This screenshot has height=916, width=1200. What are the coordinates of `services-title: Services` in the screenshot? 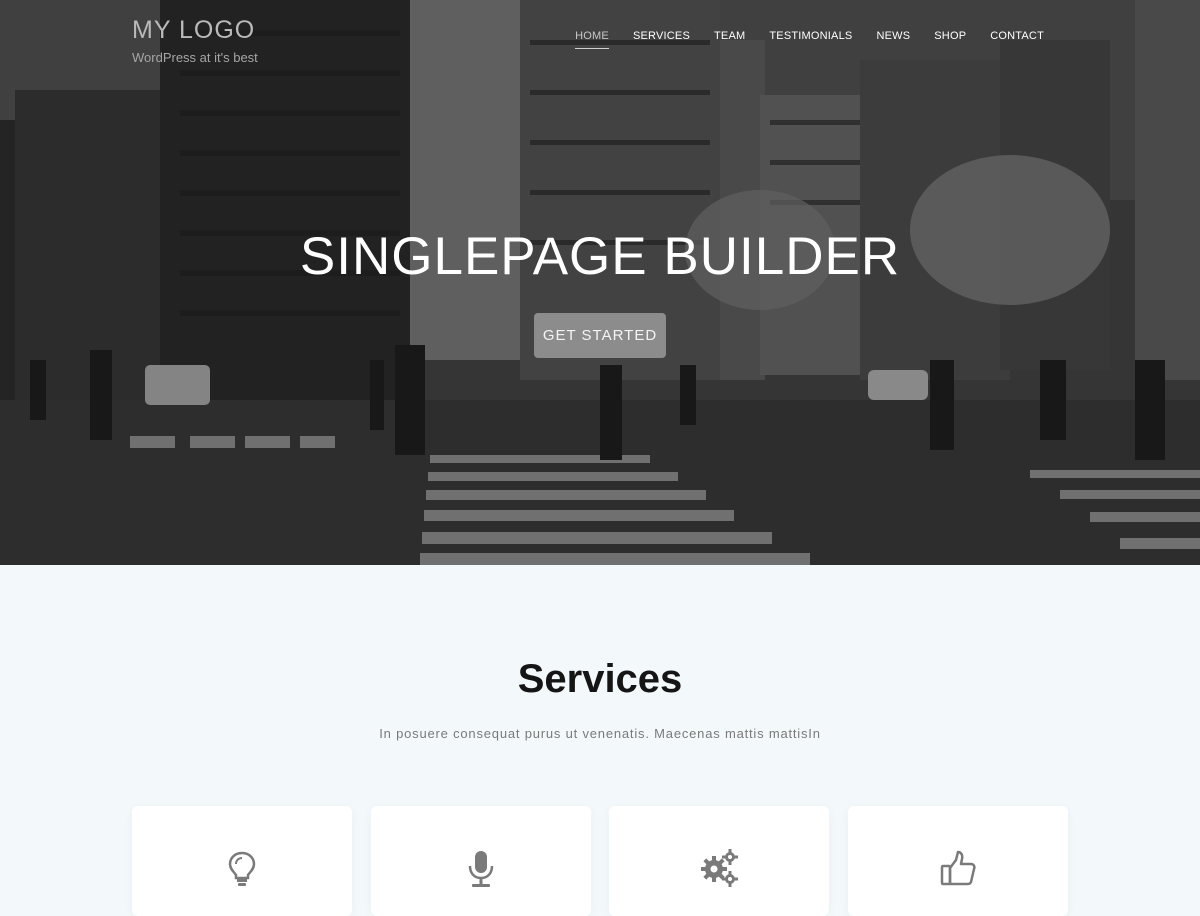 It's located at (600, 679).